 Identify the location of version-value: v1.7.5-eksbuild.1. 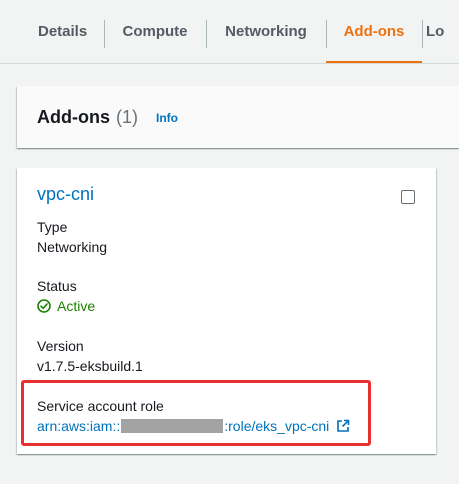
(90, 366).